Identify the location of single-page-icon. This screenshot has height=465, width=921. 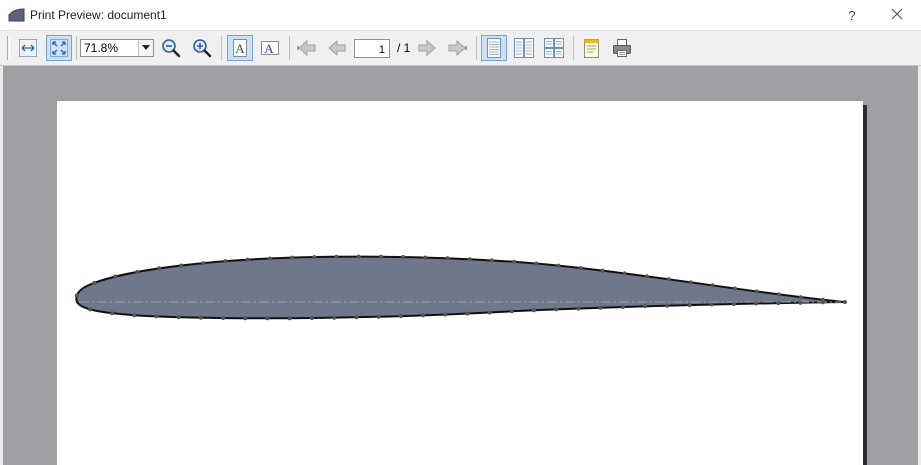
(494, 48).